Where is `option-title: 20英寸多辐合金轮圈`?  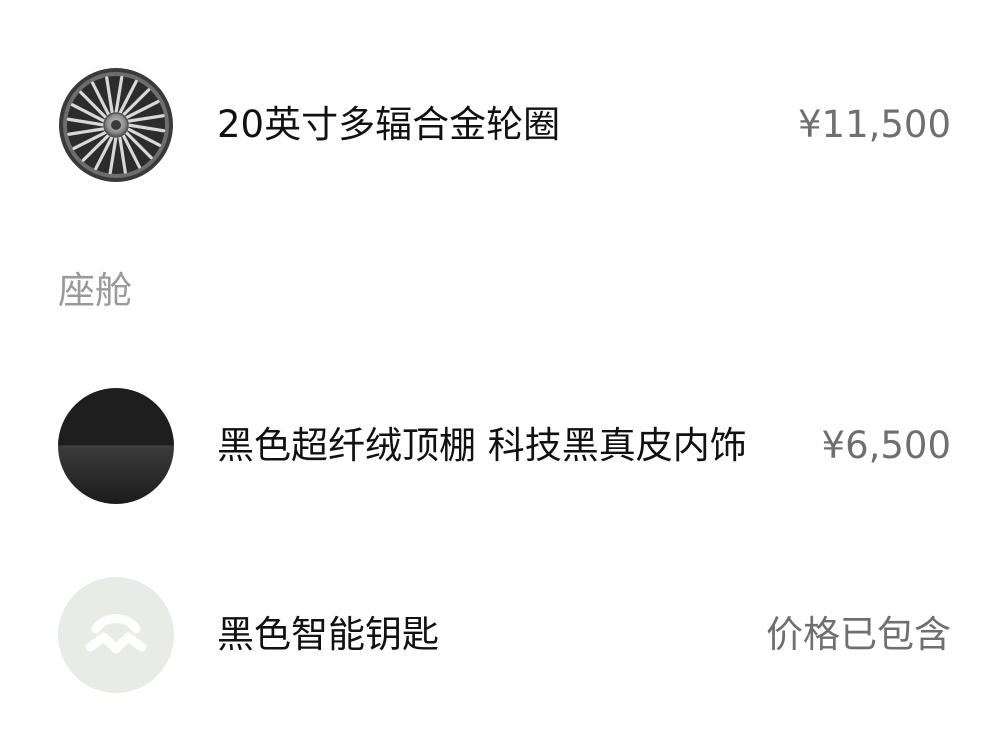
option-title: 20英寸多辐合金轮圈 is located at coordinates (389, 124).